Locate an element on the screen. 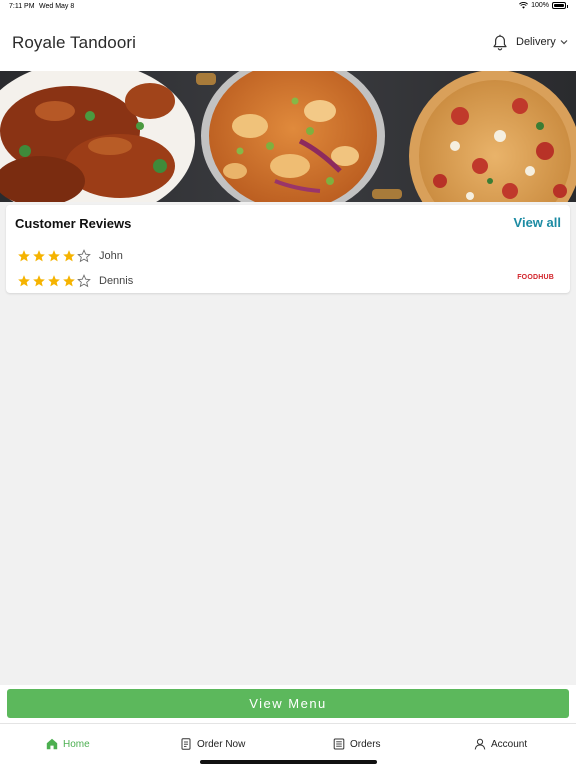 The image size is (576, 768). view-all-reviews-link: View all is located at coordinates (537, 222).